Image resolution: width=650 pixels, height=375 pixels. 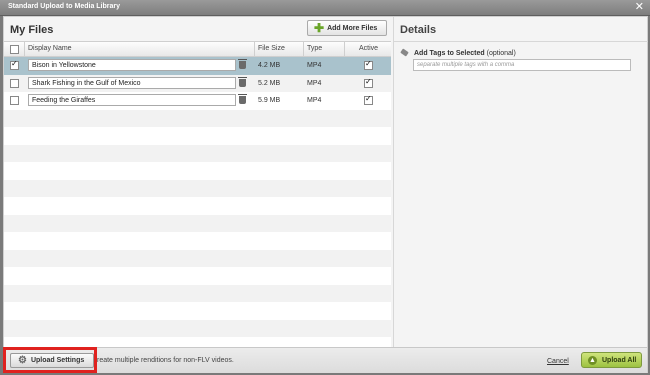 What do you see at coordinates (449, 53) in the screenshot?
I see `tags-label-text: Add Tags to Selected` at bounding box center [449, 53].